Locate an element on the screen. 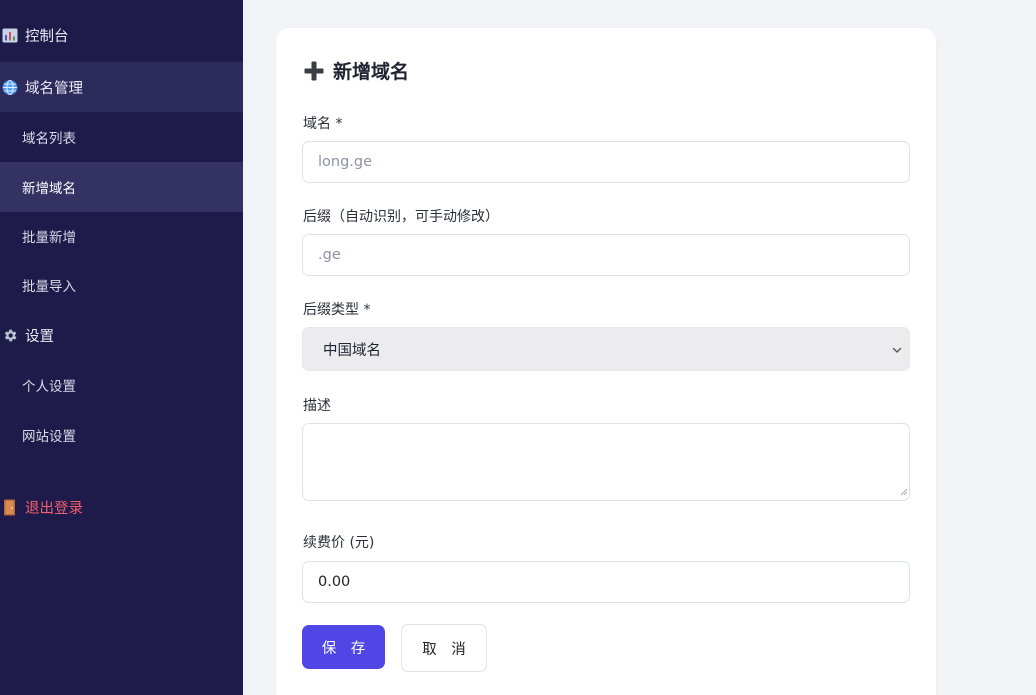 This screenshot has width=1036, height=695. description-textarea is located at coordinates (606, 462).